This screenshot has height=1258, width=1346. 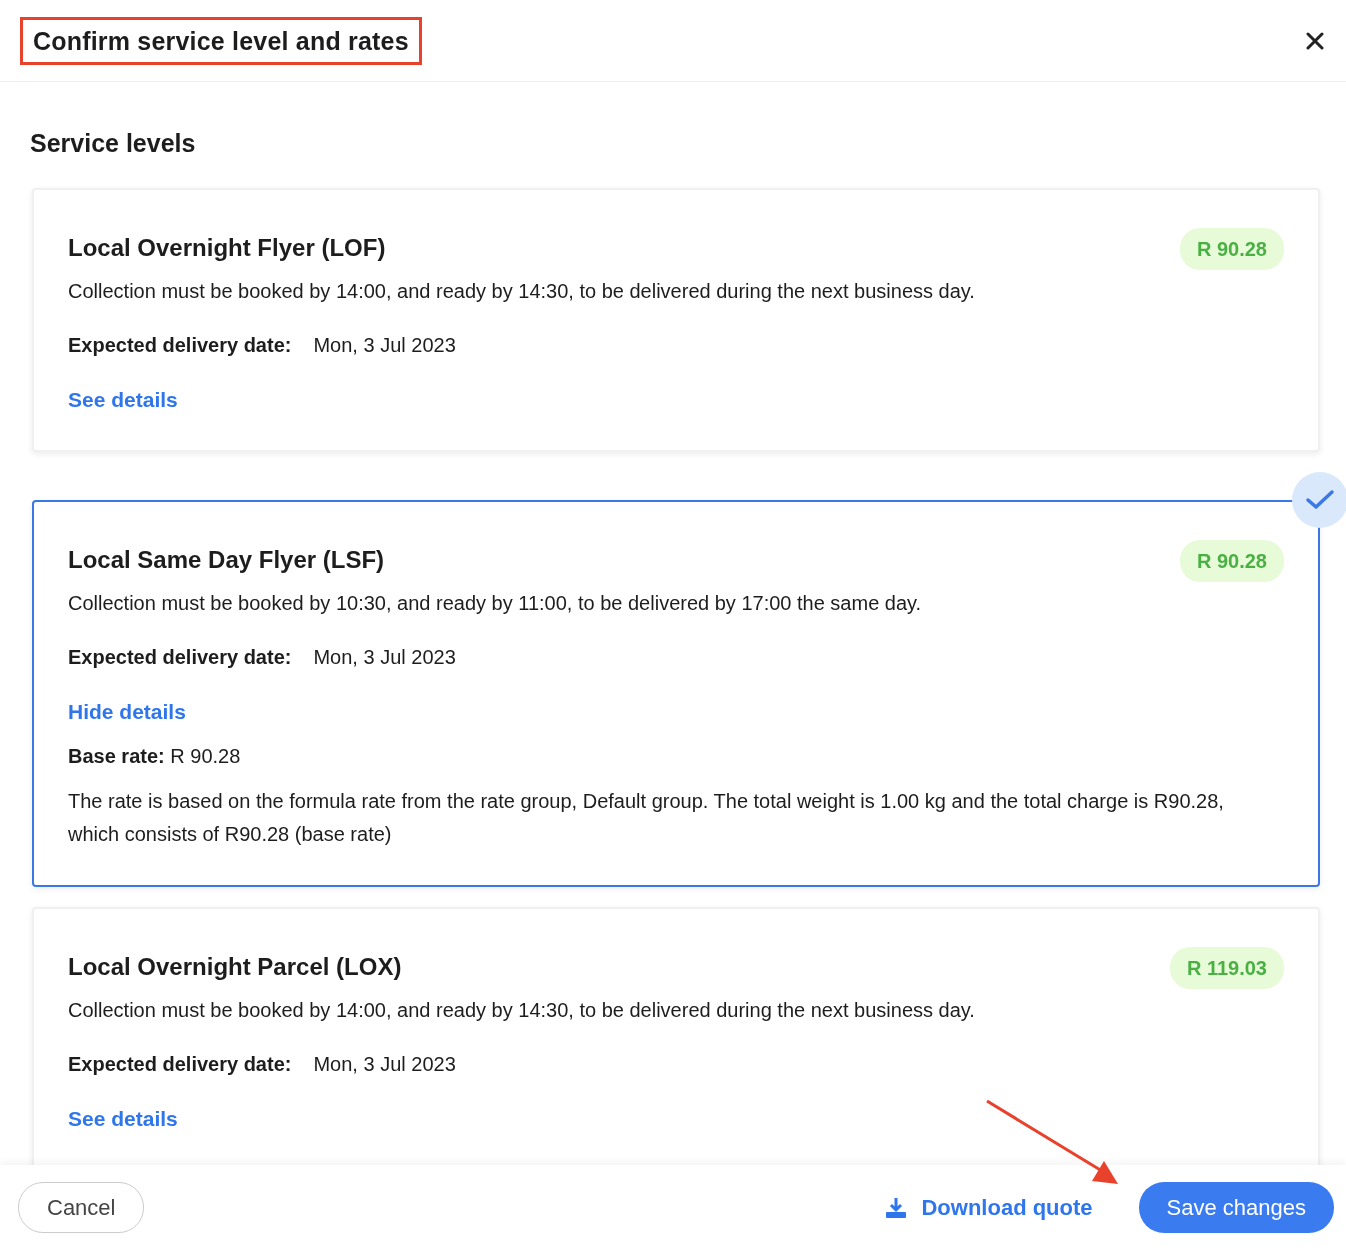 What do you see at coordinates (127, 711) in the screenshot?
I see `details-link: Hide details` at bounding box center [127, 711].